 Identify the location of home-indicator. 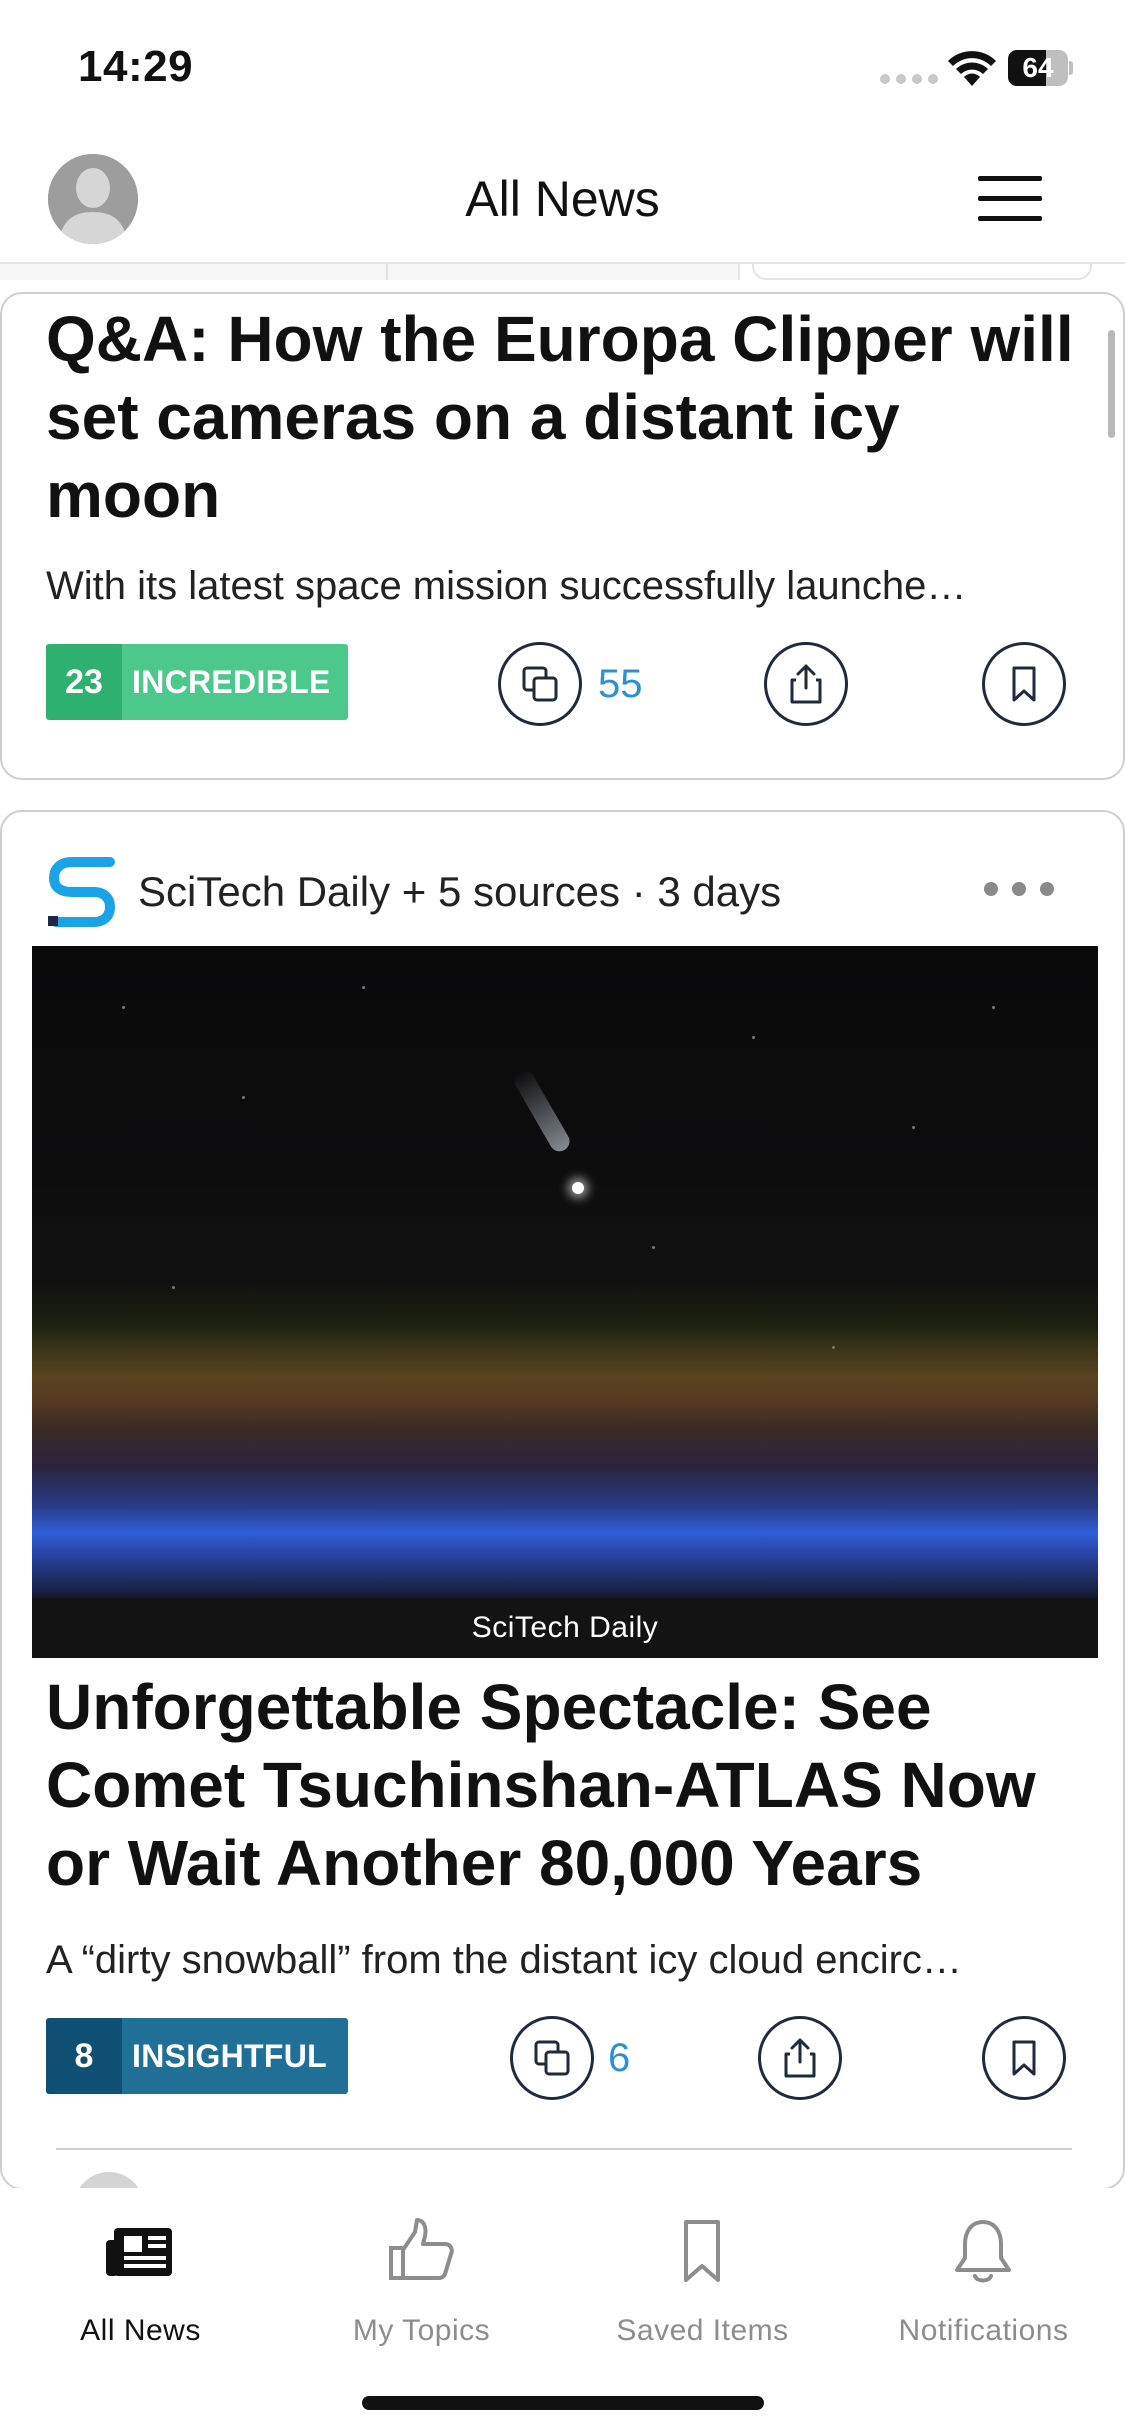
(563, 2403).